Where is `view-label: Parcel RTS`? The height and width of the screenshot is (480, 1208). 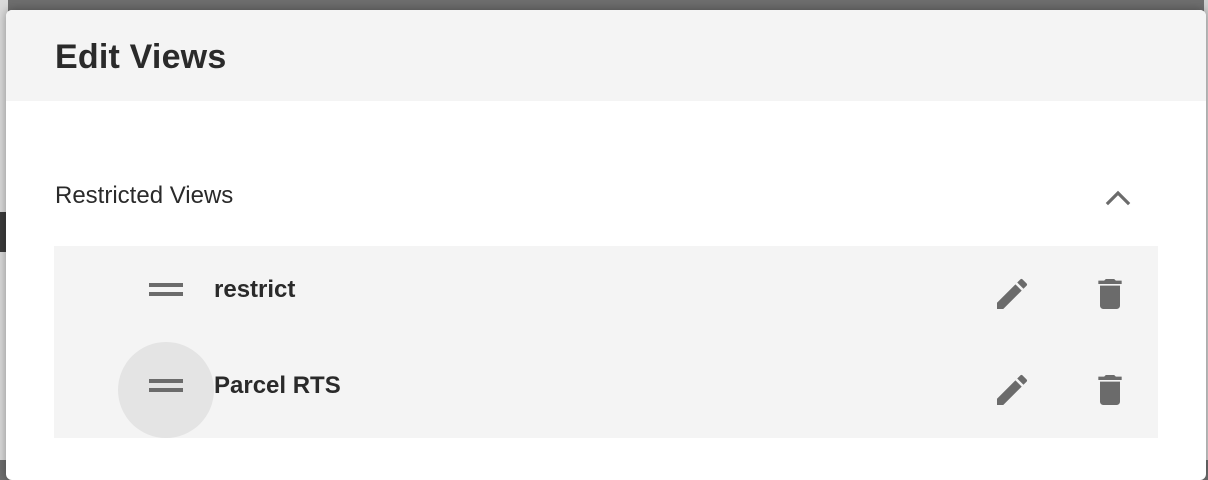
view-label: Parcel RTS is located at coordinates (277, 385).